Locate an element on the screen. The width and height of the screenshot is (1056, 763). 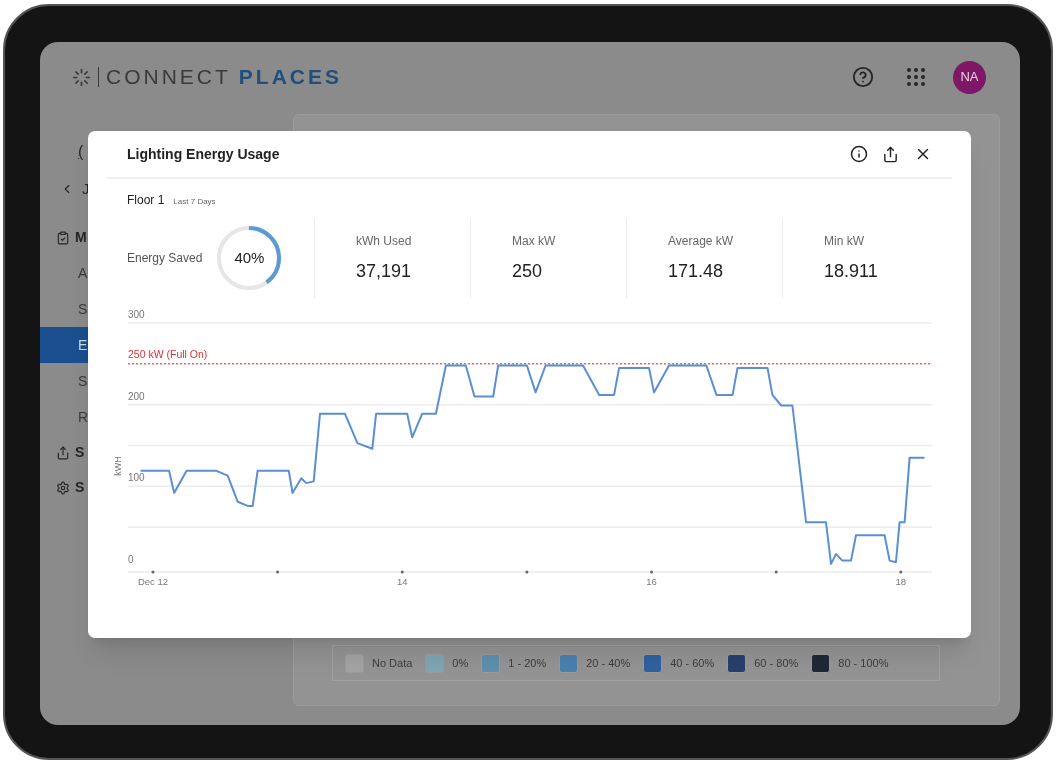
legend-label: 20 - 40% is located at coordinates (608, 663).